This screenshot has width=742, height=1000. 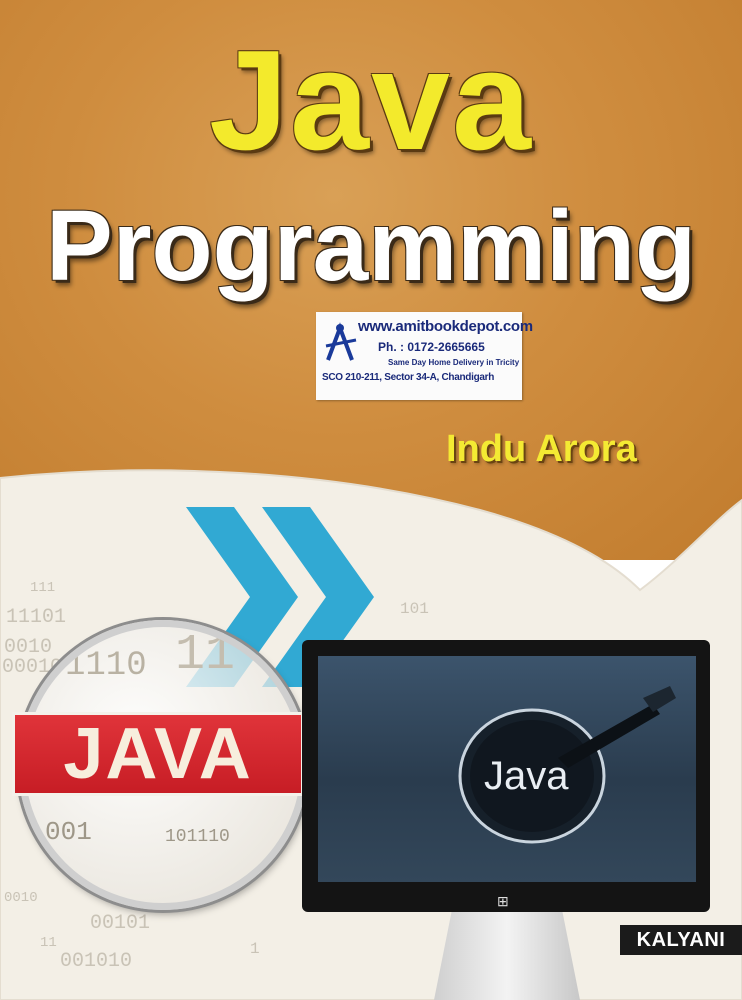 What do you see at coordinates (408, 377) in the screenshot?
I see `sticker-address: SCO 210-211, Sector 34-A, Chandigarh` at bounding box center [408, 377].